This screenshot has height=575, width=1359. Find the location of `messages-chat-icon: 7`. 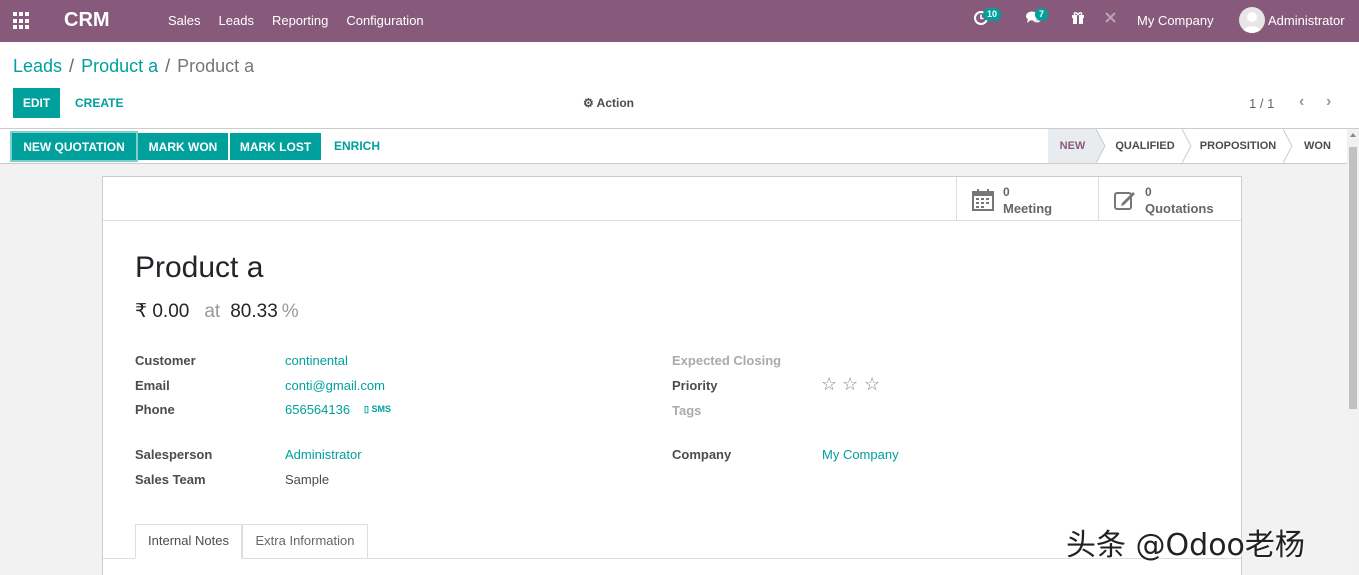

messages-chat-icon: 7 is located at coordinates (1037, 18).